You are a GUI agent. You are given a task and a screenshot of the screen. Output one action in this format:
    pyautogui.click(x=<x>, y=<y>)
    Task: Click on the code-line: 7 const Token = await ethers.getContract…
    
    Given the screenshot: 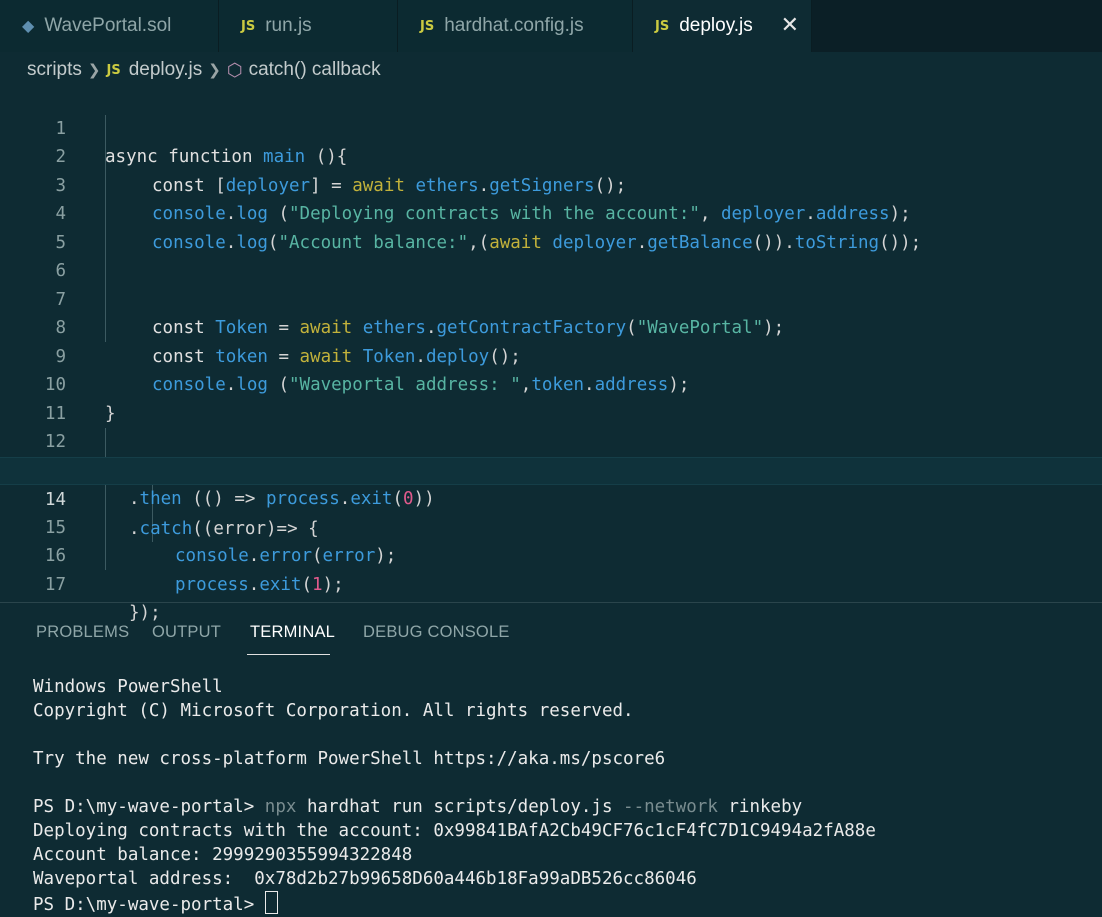 What is the action you would take?
    pyautogui.click(x=551, y=298)
    